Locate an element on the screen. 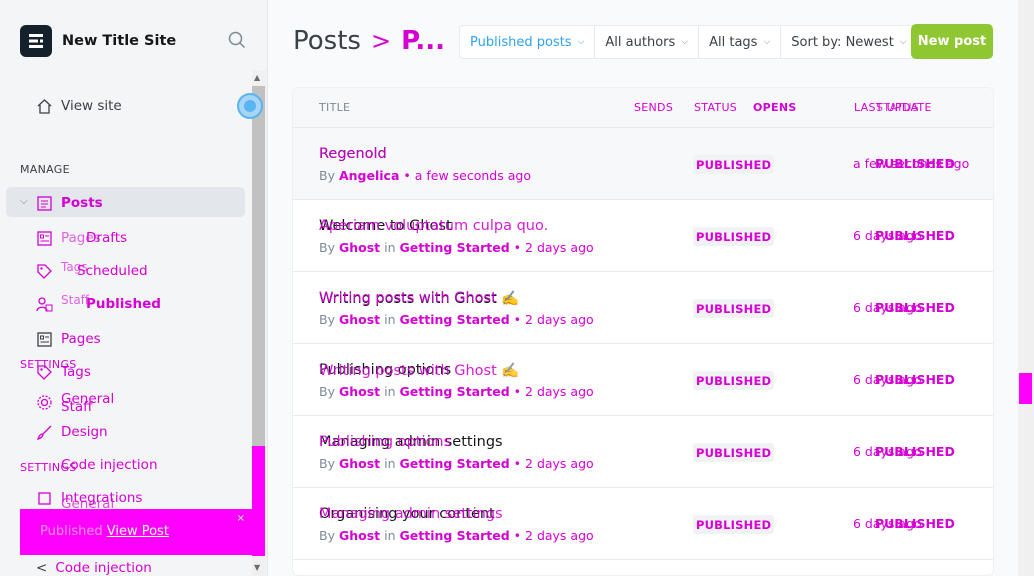 This screenshot has height=576, width=1034. nav-tags-label: Tags is located at coordinates (76, 372).